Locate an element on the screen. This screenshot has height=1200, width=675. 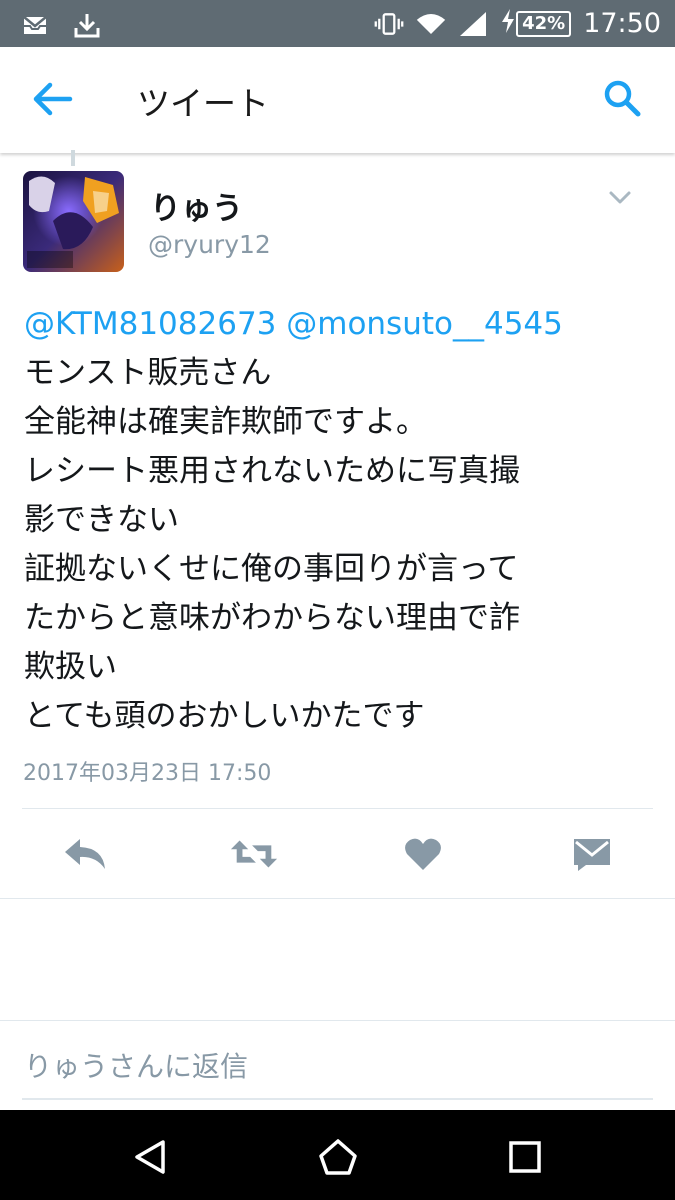
tweet-line: たからと意味がわからない理由で詐 is located at coordinates (272, 618).